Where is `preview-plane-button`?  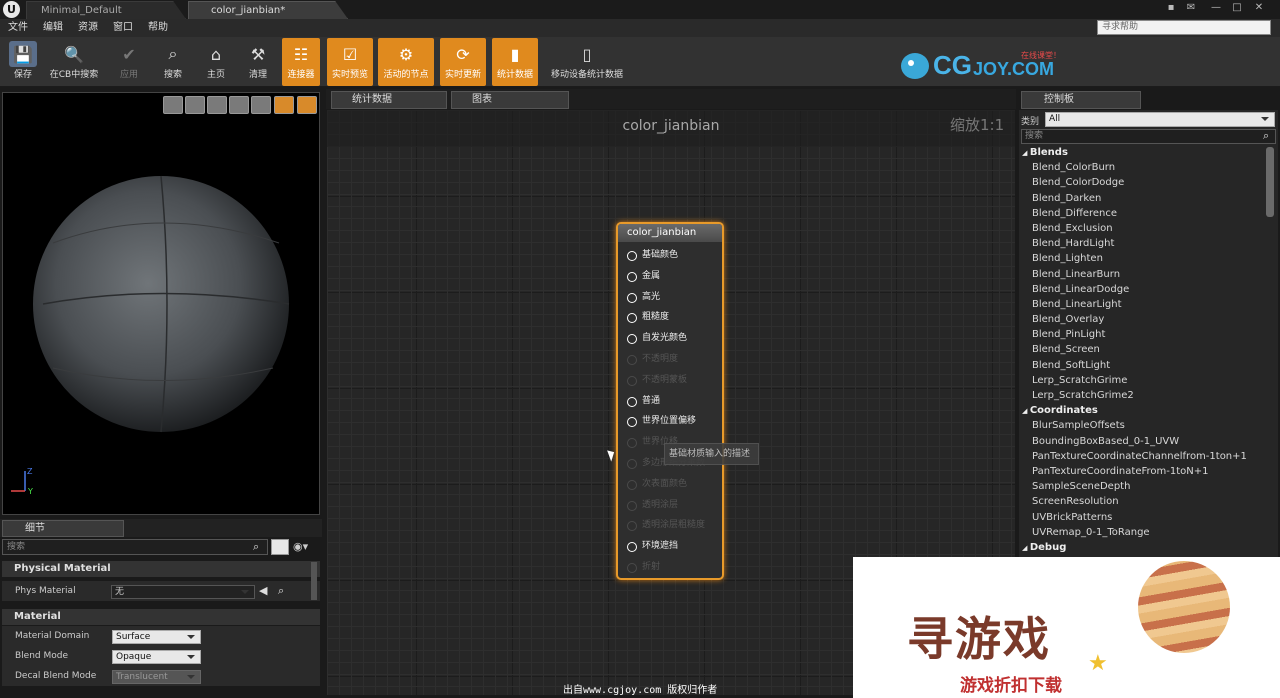
preview-plane-button is located at coordinates (217, 105).